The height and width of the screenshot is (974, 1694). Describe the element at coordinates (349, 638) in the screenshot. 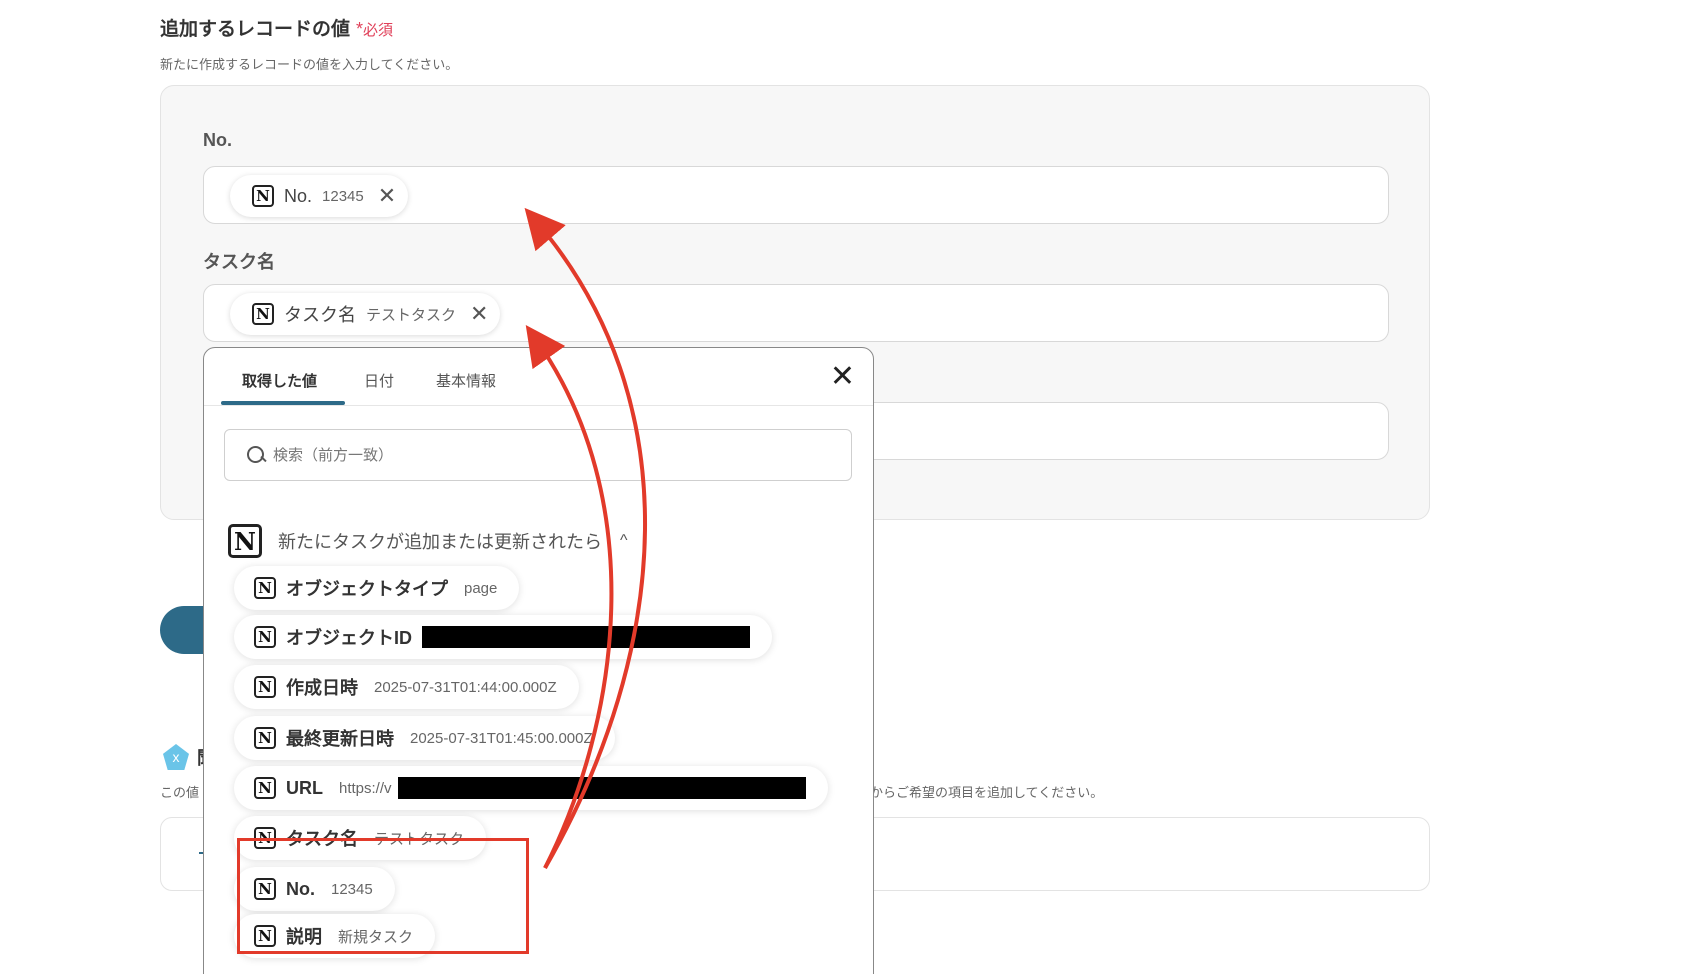

I see `item-name: オブジェクトID` at that location.